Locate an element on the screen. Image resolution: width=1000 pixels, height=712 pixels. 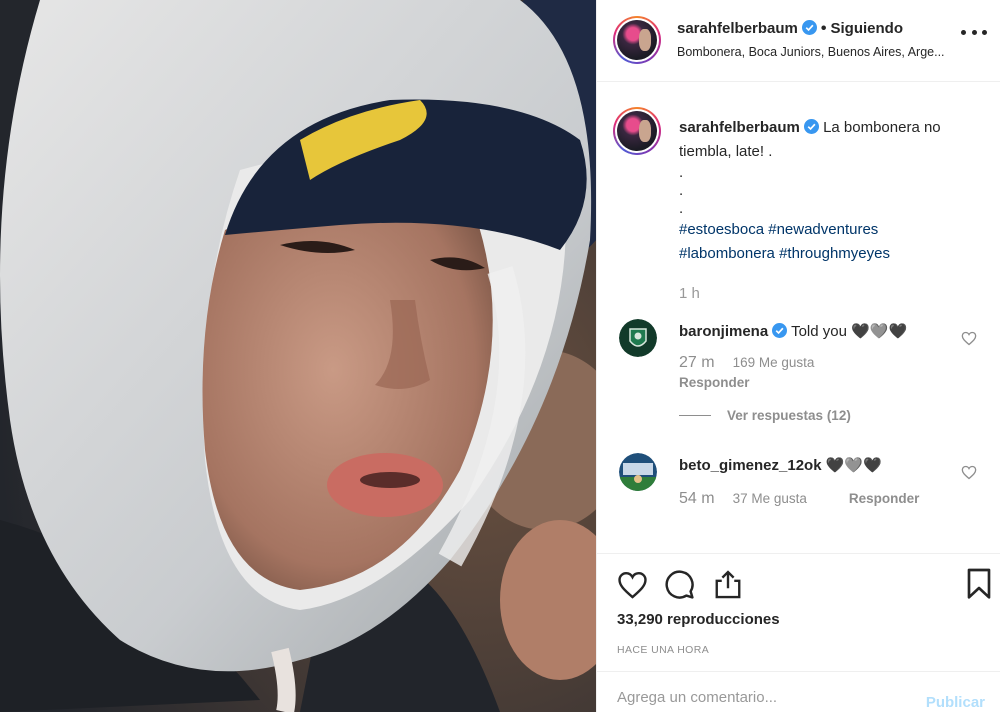
publish-comment-button: Publicar is located at coordinates (955, 702).